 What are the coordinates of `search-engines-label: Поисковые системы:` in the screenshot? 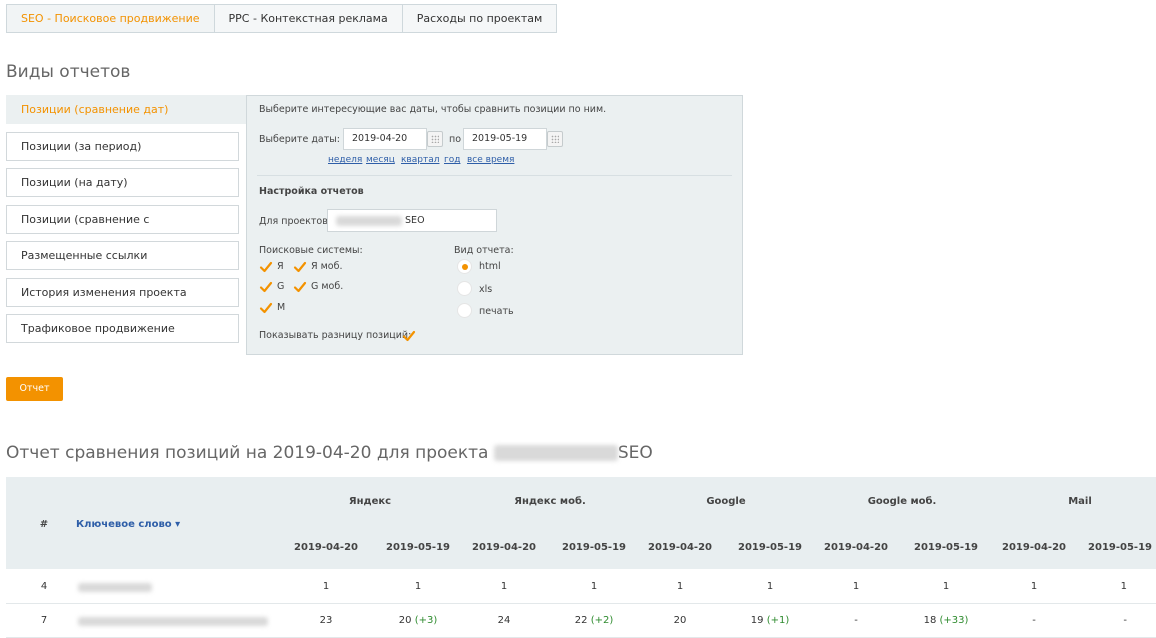 It's located at (311, 250).